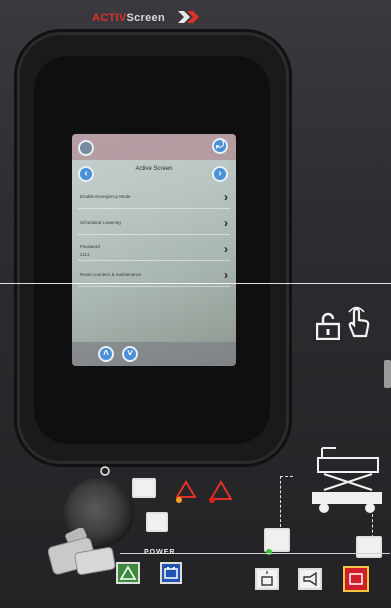  I want to click on emergency-icon, so click(356, 579).